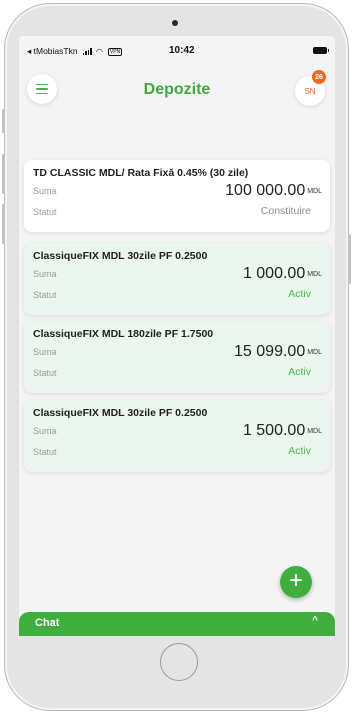 The height and width of the screenshot is (715, 353). Describe the element at coordinates (115, 51) in the screenshot. I see `vpn-badge: VPN` at that location.